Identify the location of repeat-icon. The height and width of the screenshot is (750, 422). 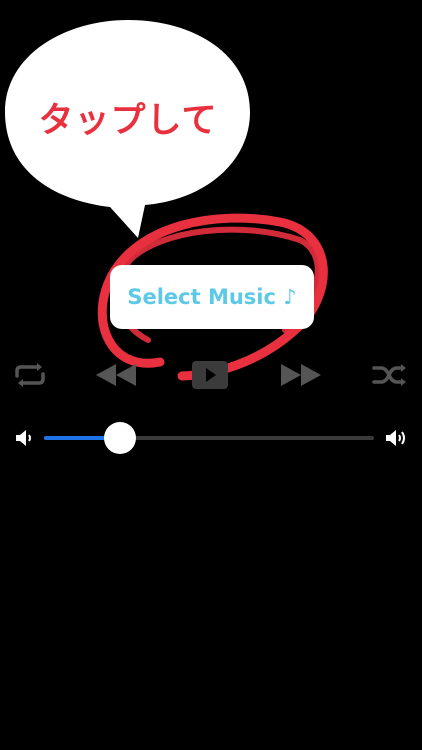
(30, 375).